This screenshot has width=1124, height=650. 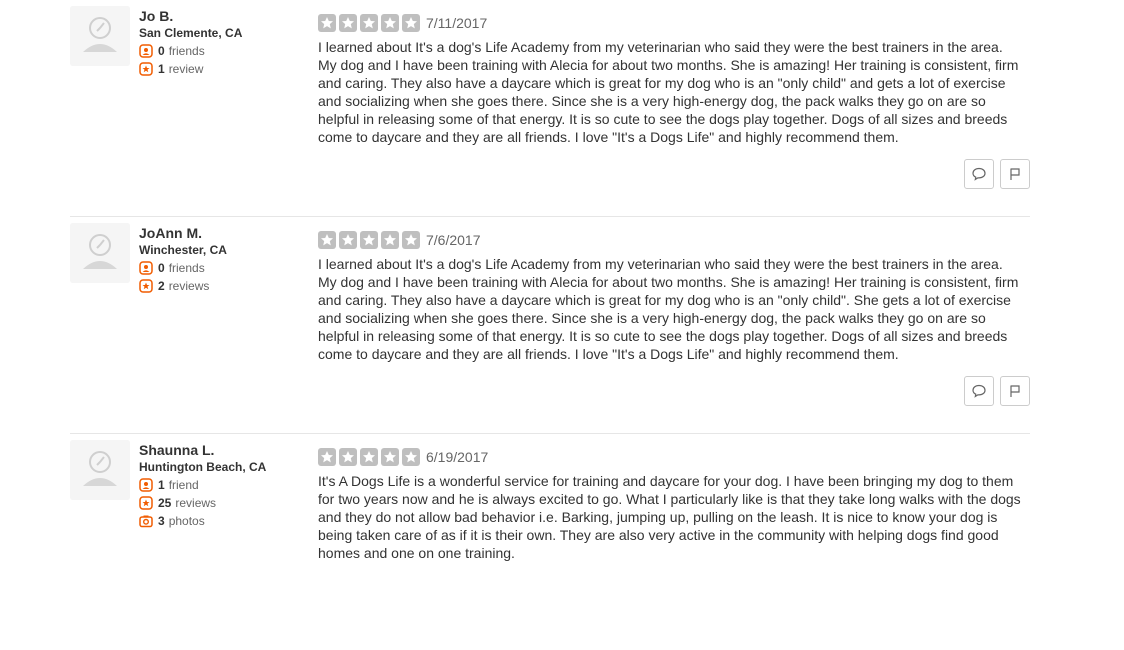 What do you see at coordinates (453, 240) in the screenshot?
I see `review-date: 7/6/2017` at bounding box center [453, 240].